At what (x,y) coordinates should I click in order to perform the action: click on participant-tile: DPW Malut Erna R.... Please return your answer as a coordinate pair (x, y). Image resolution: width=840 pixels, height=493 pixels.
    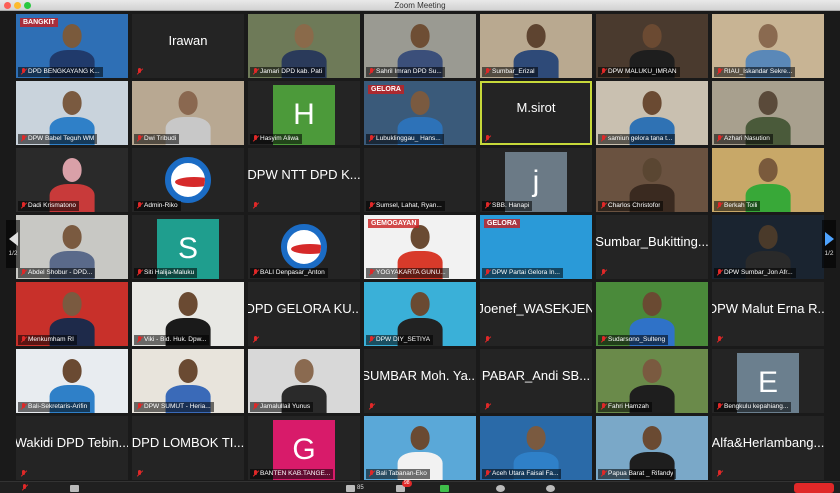
    Looking at the image, I should click on (768, 314).